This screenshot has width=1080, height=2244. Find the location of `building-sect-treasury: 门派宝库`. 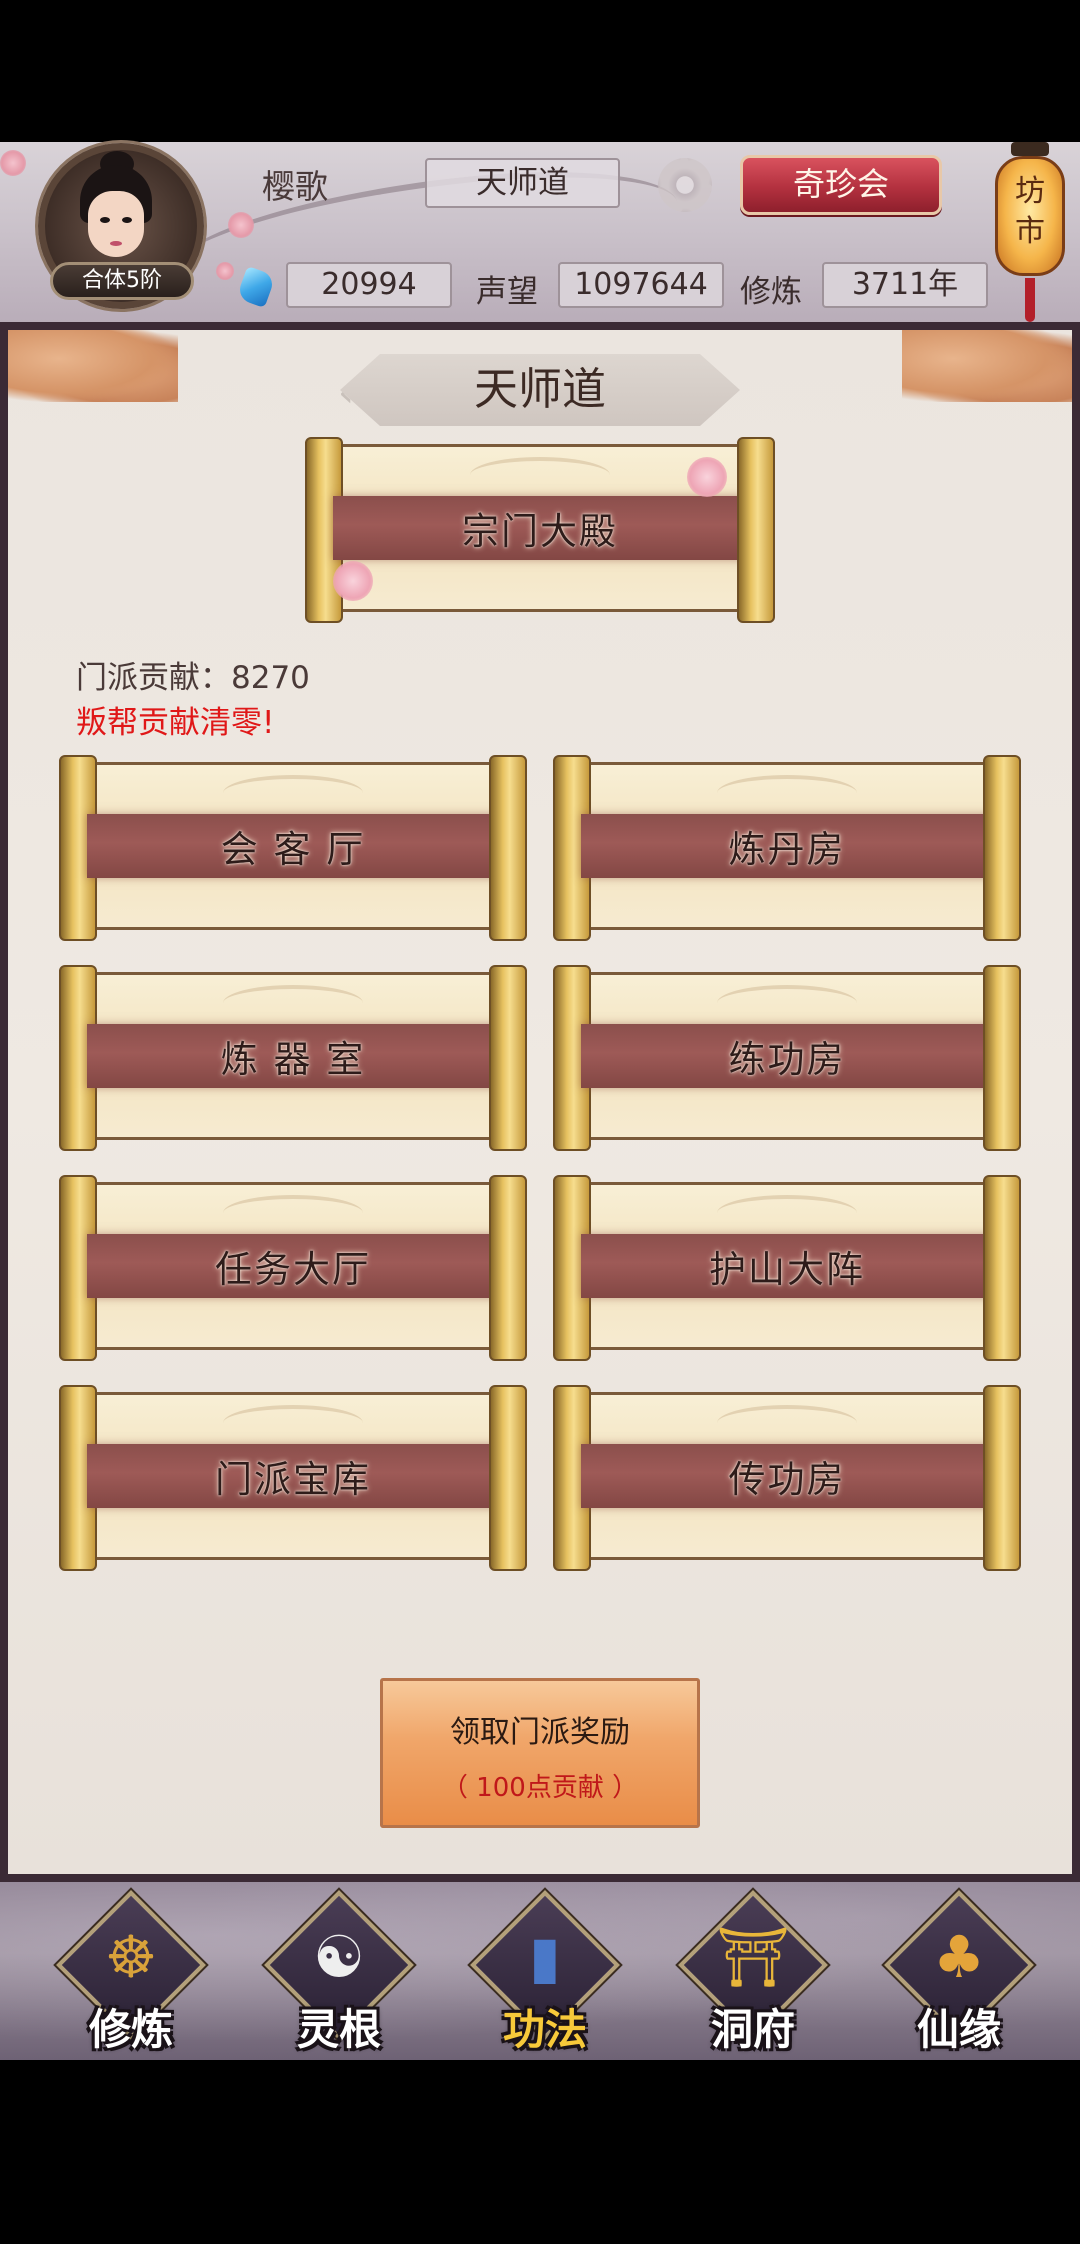

building-sect-treasury: 门派宝库 is located at coordinates (293, 1478).